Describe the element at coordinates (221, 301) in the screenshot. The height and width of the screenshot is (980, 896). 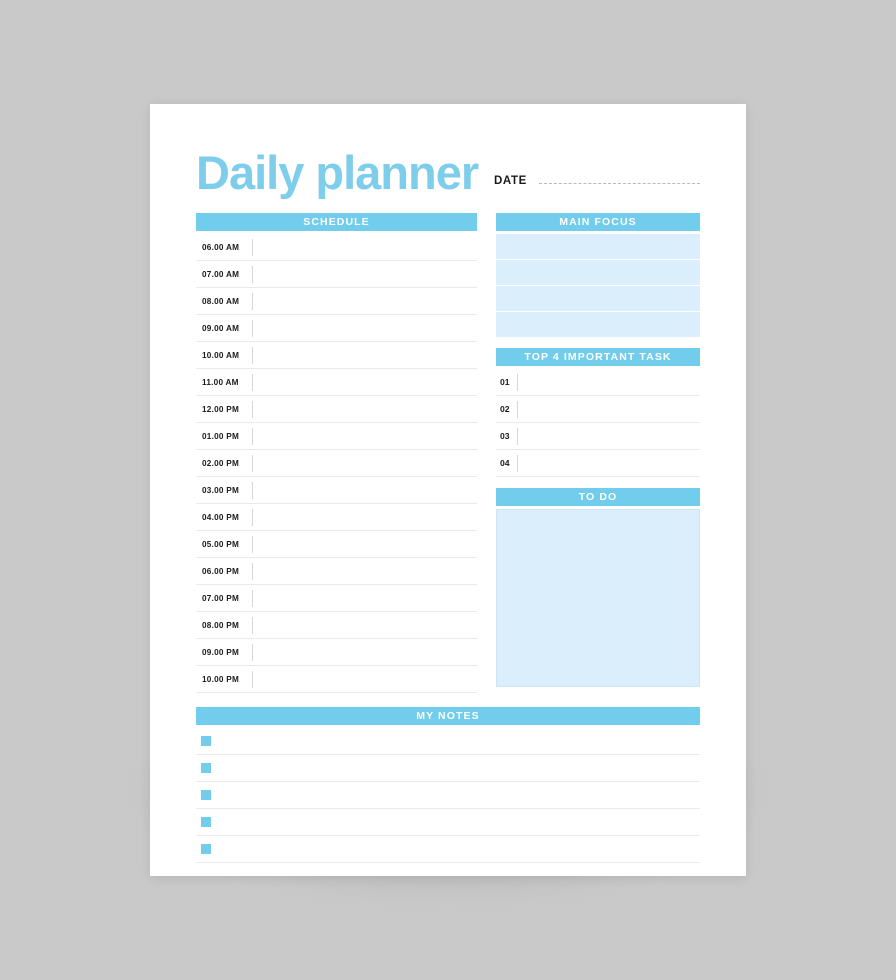
I see `schedule-time-label: 08.00 AM` at that location.